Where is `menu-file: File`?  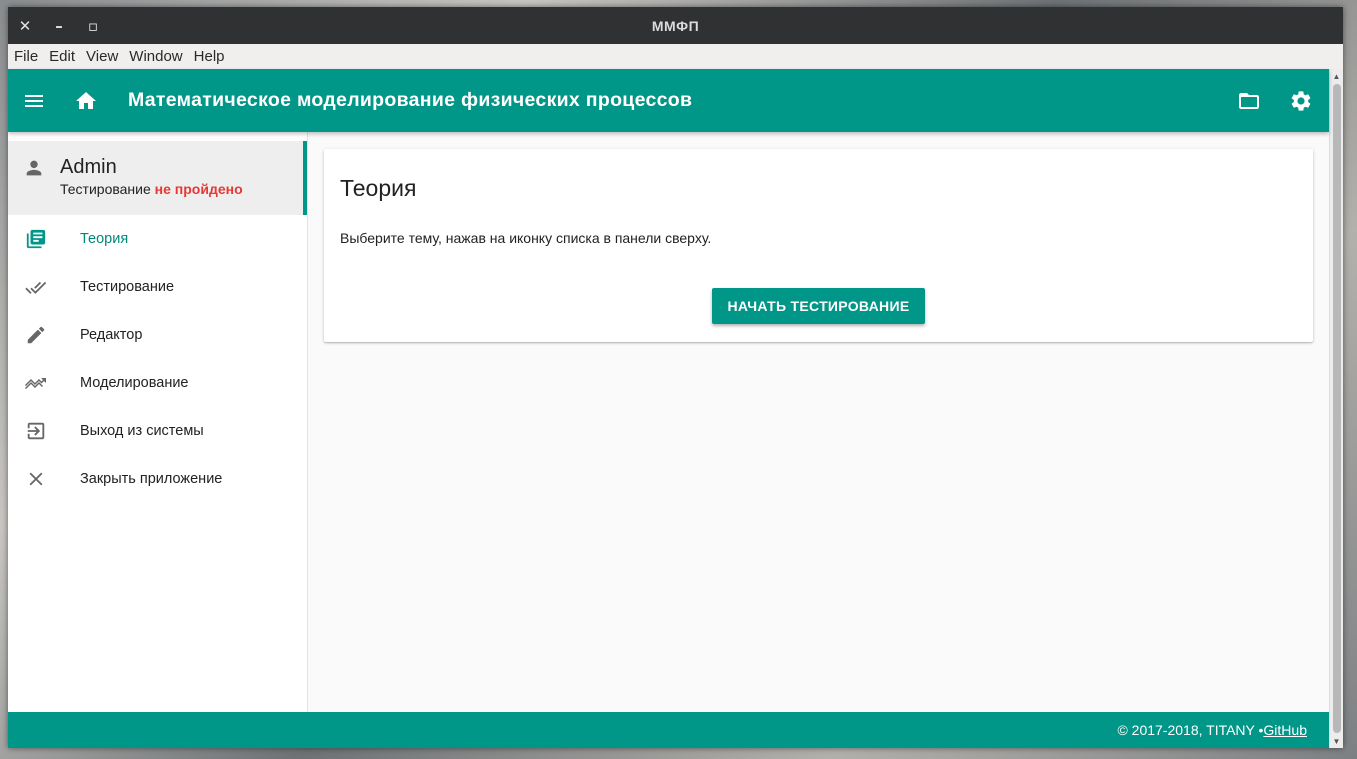 menu-file: File is located at coordinates (26, 56).